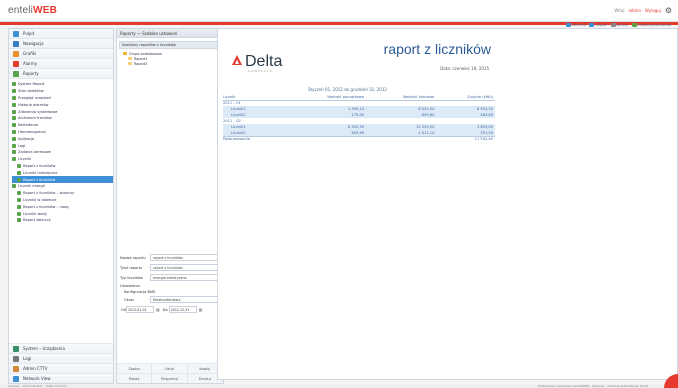  Describe the element at coordinates (61, 368) in the screenshot. I see `sidebar-bottom-item: Admin CTTV` at that location.